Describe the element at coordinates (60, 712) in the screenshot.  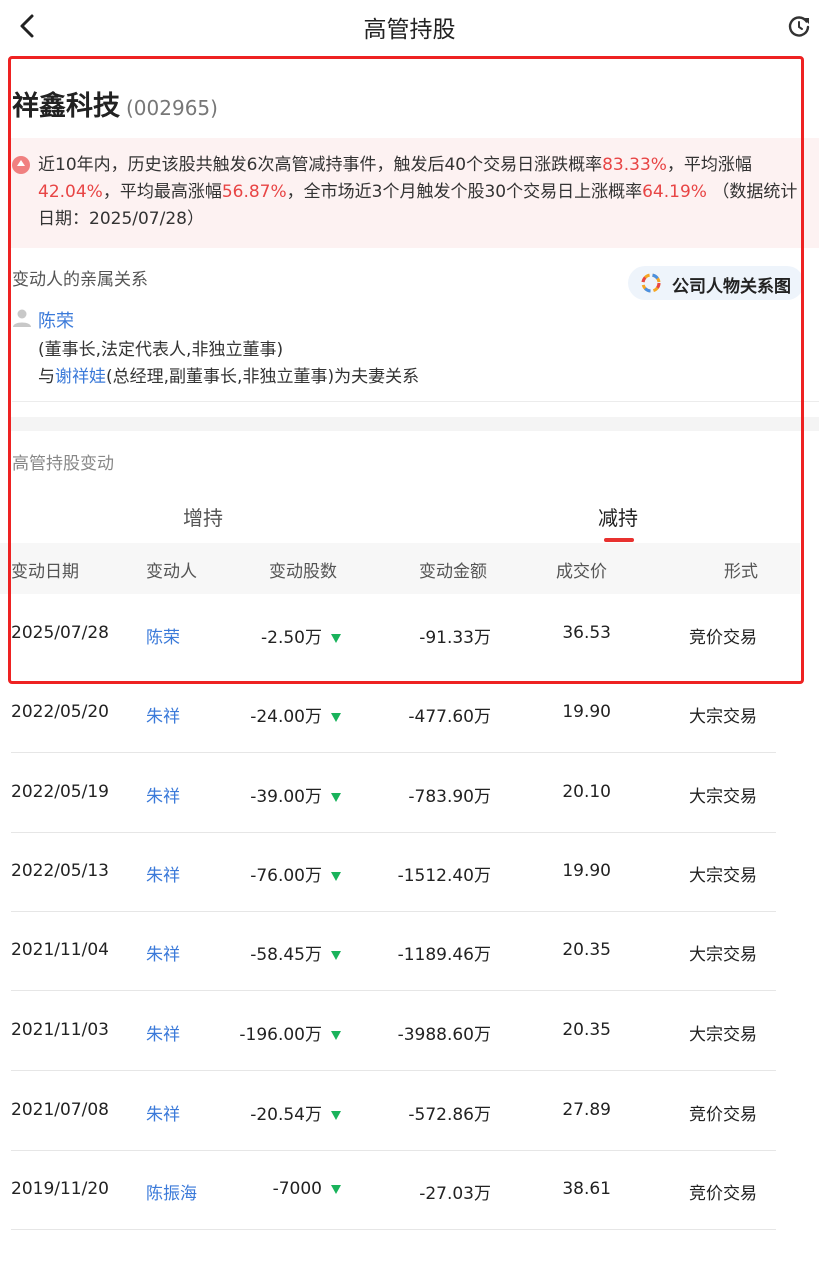
I see `row-date: 2022/05/20` at that location.